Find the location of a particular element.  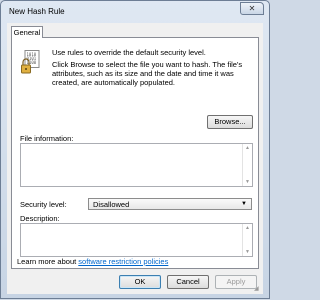

file-info-label: File information: is located at coordinates (47, 138).